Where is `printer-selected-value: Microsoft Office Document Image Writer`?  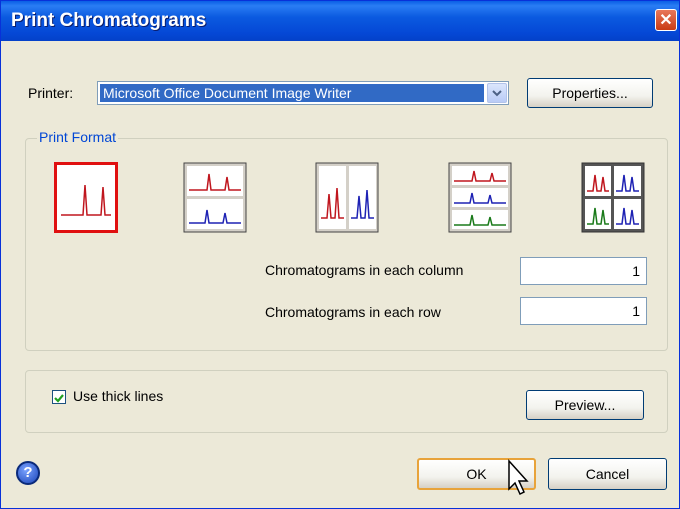
printer-selected-value: Microsoft Office Document Image Writer is located at coordinates (292, 93).